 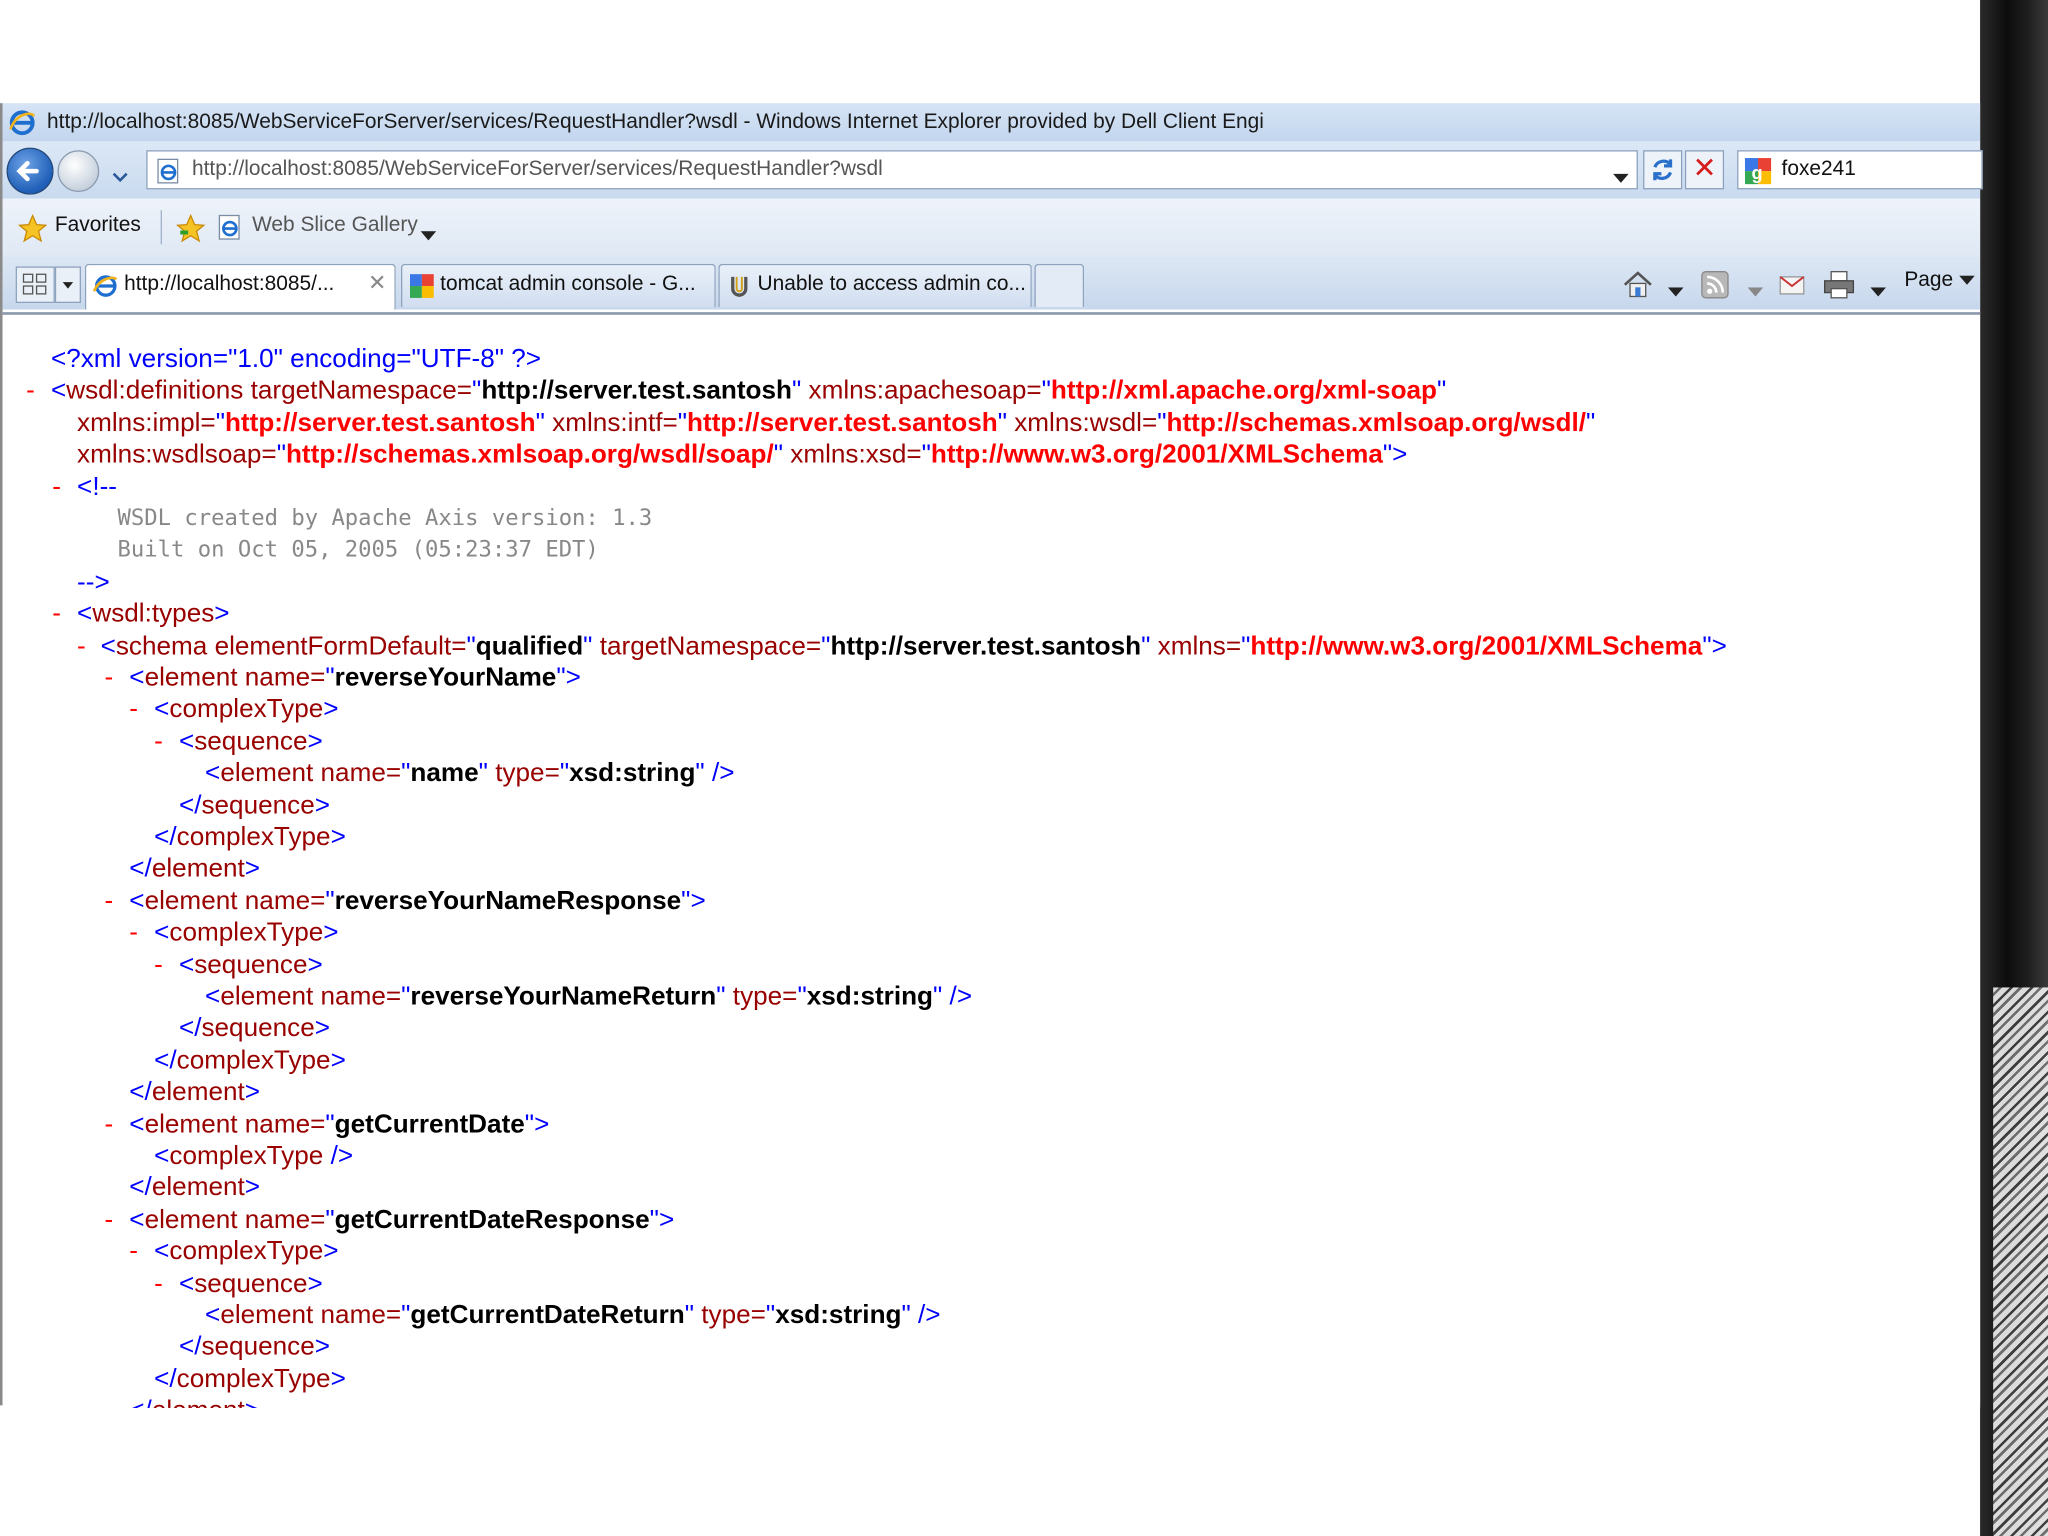 I want to click on back-button, so click(x=30, y=171).